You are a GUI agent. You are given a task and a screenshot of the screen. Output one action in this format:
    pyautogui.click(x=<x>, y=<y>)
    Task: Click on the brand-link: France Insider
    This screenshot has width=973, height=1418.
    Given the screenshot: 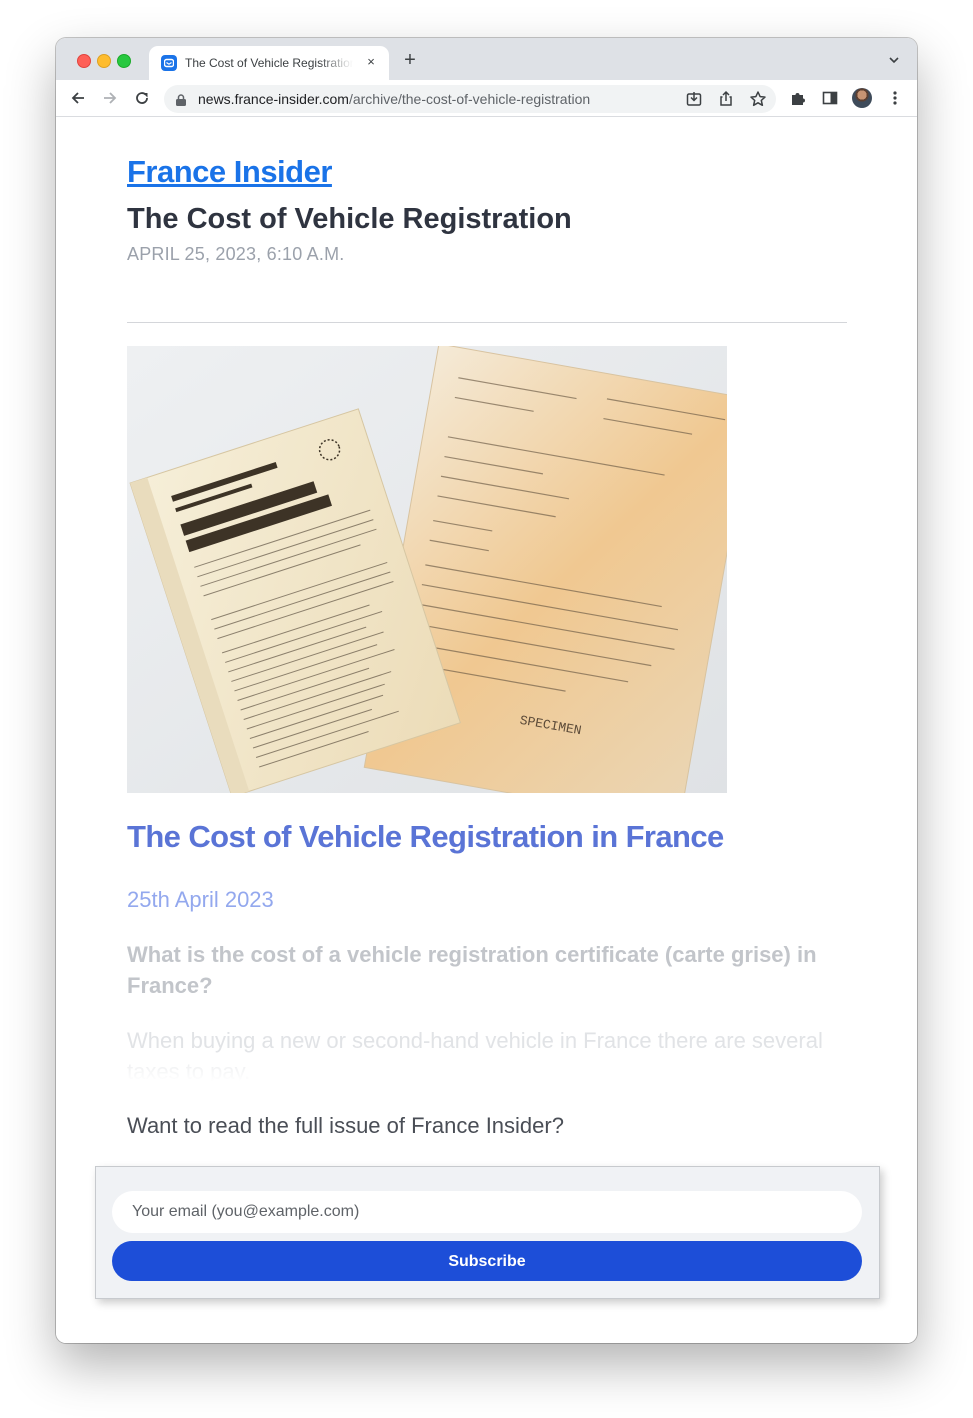 What is the action you would take?
    pyautogui.click(x=229, y=172)
    